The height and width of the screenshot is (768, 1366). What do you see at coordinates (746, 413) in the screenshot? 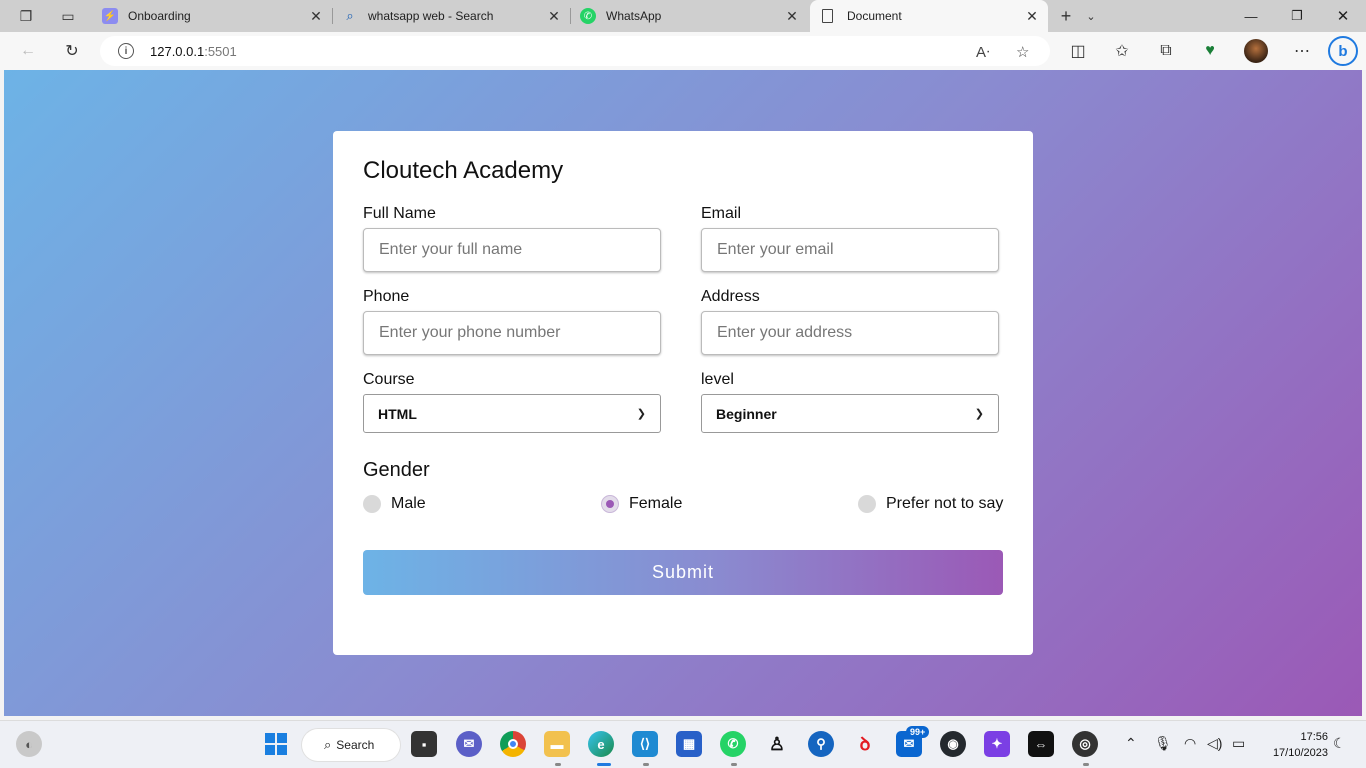
I see `level-selected-value: Beginner` at bounding box center [746, 413].